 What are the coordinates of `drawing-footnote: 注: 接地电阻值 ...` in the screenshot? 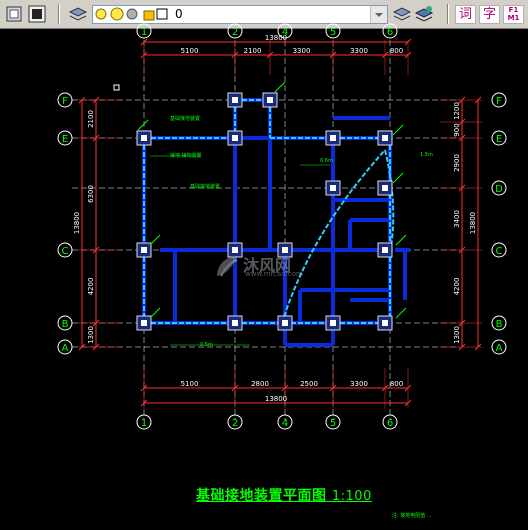 It's located at (412, 516).